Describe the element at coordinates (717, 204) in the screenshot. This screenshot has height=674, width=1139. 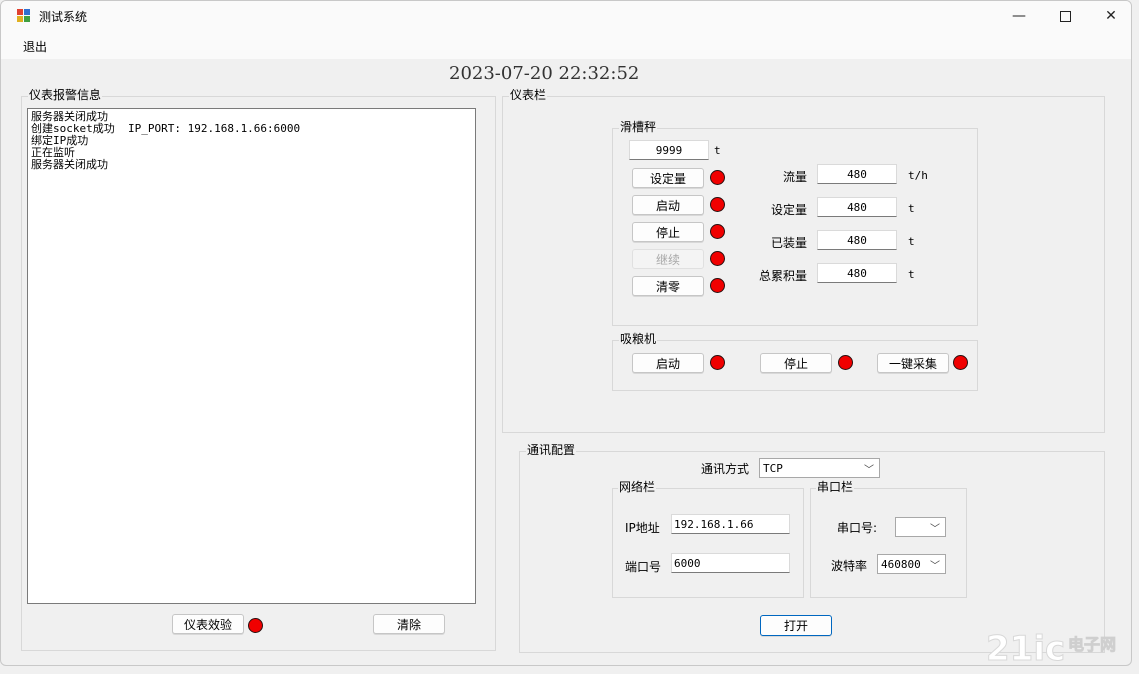
I see `scale-start-led` at that location.